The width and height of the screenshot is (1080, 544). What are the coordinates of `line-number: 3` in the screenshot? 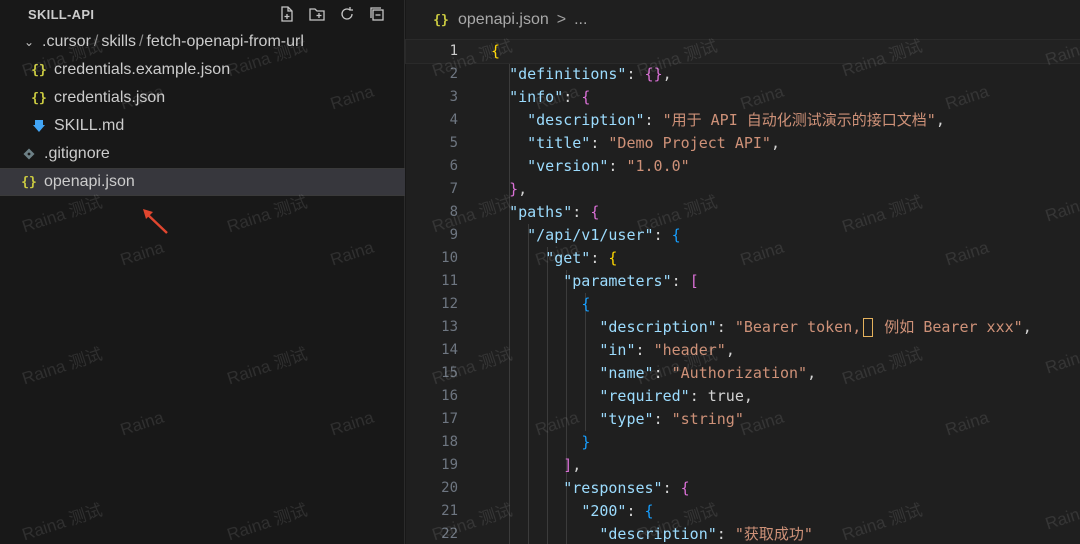 It's located at (453, 97).